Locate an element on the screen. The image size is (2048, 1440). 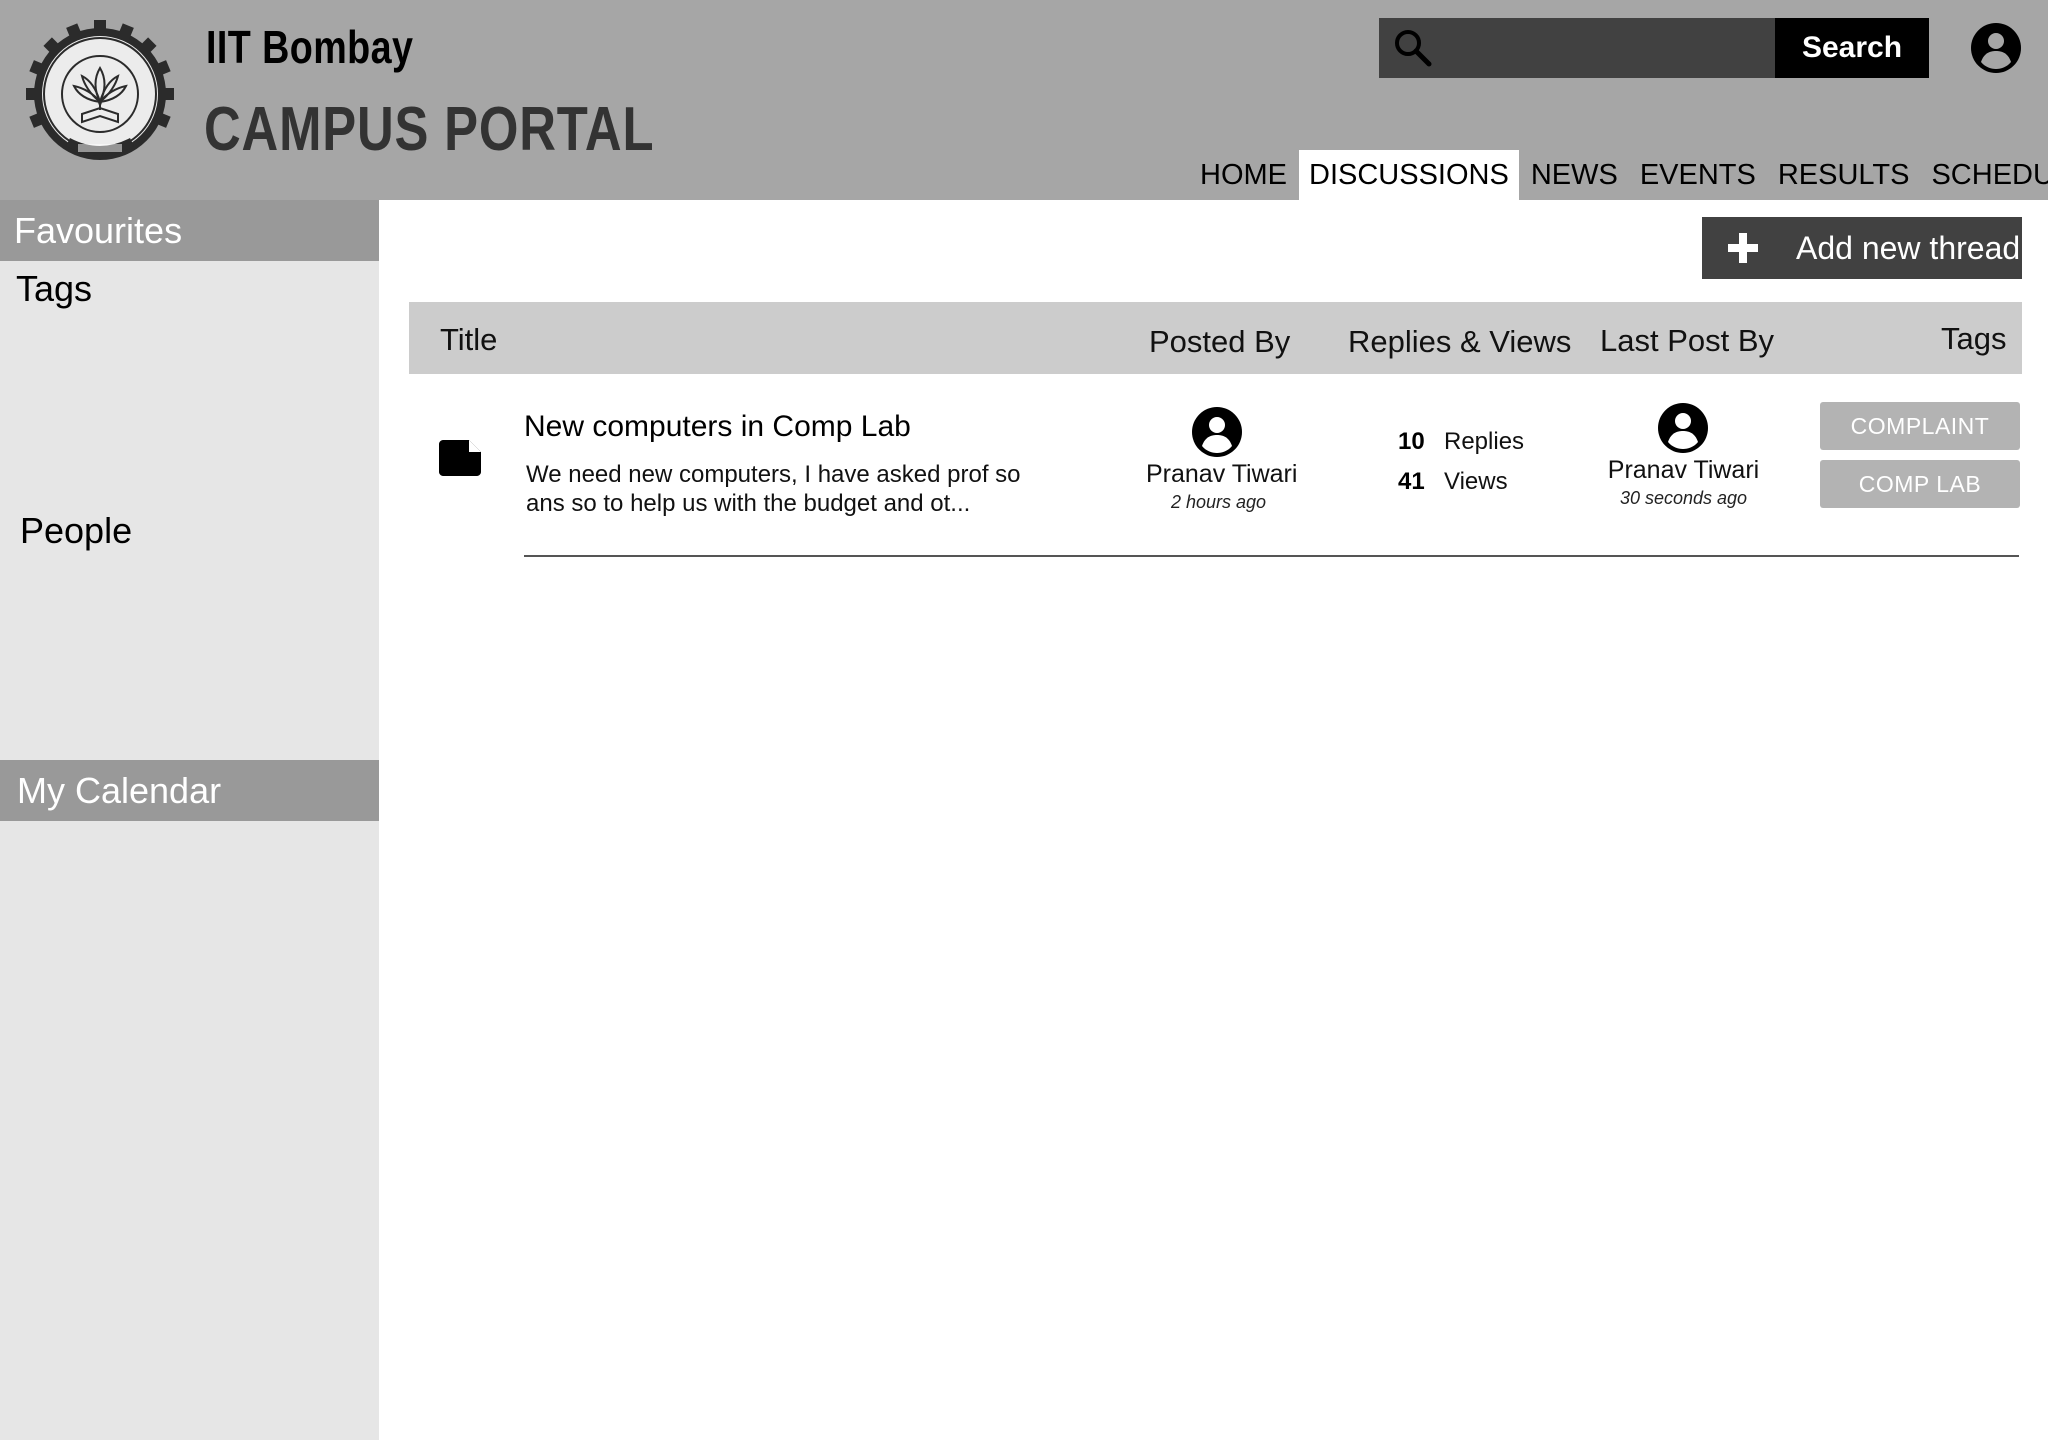
last-post-avatar-icon is located at coordinates (1683, 428).